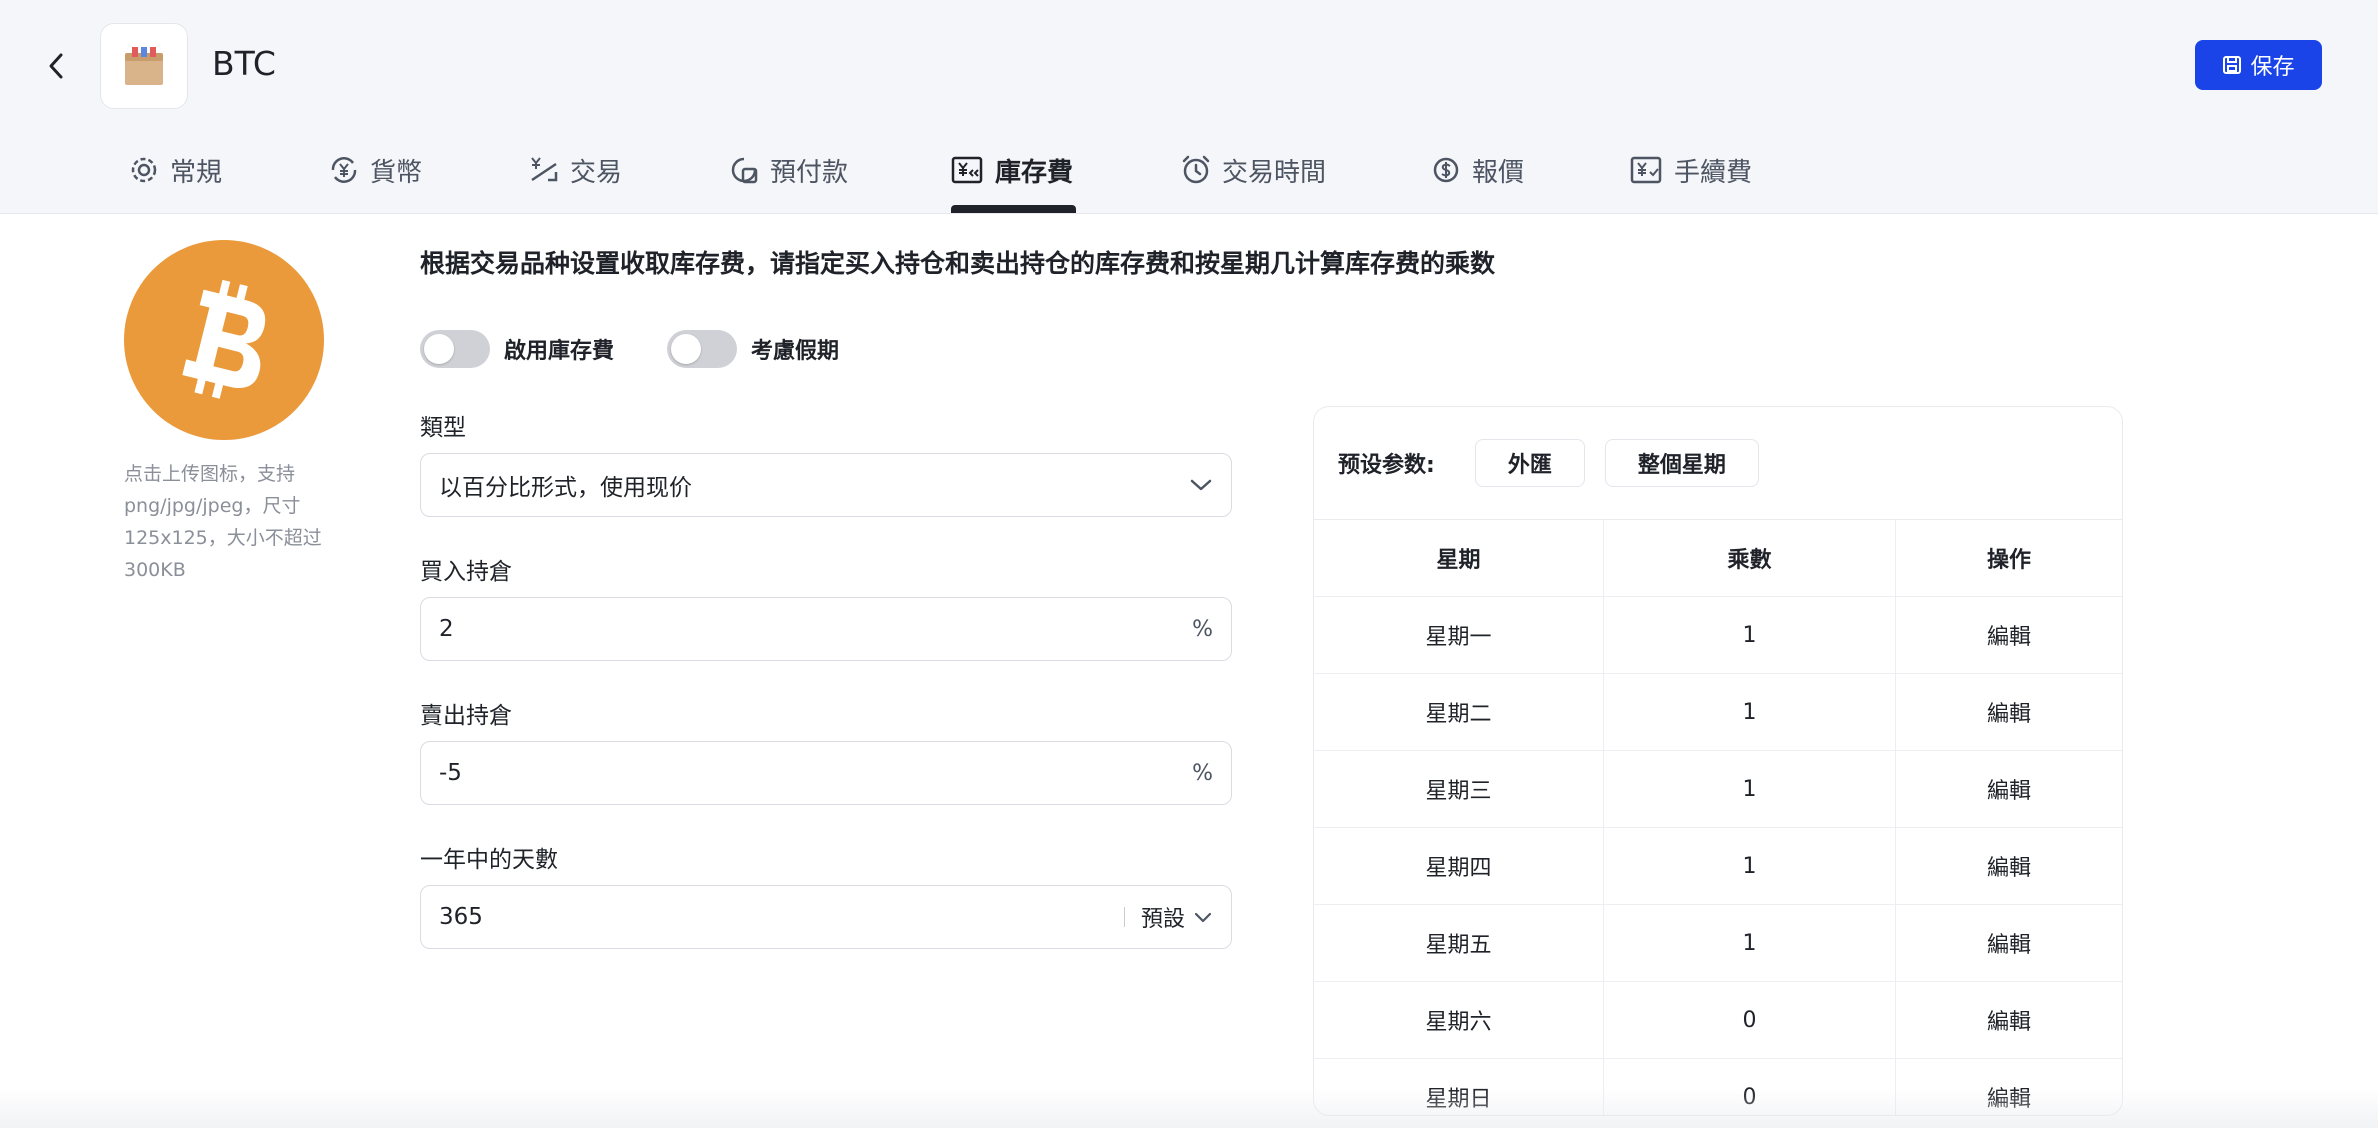 The image size is (2378, 1128). What do you see at coordinates (1459, 943) in the screenshot?
I see `day-cell: 星期五` at bounding box center [1459, 943].